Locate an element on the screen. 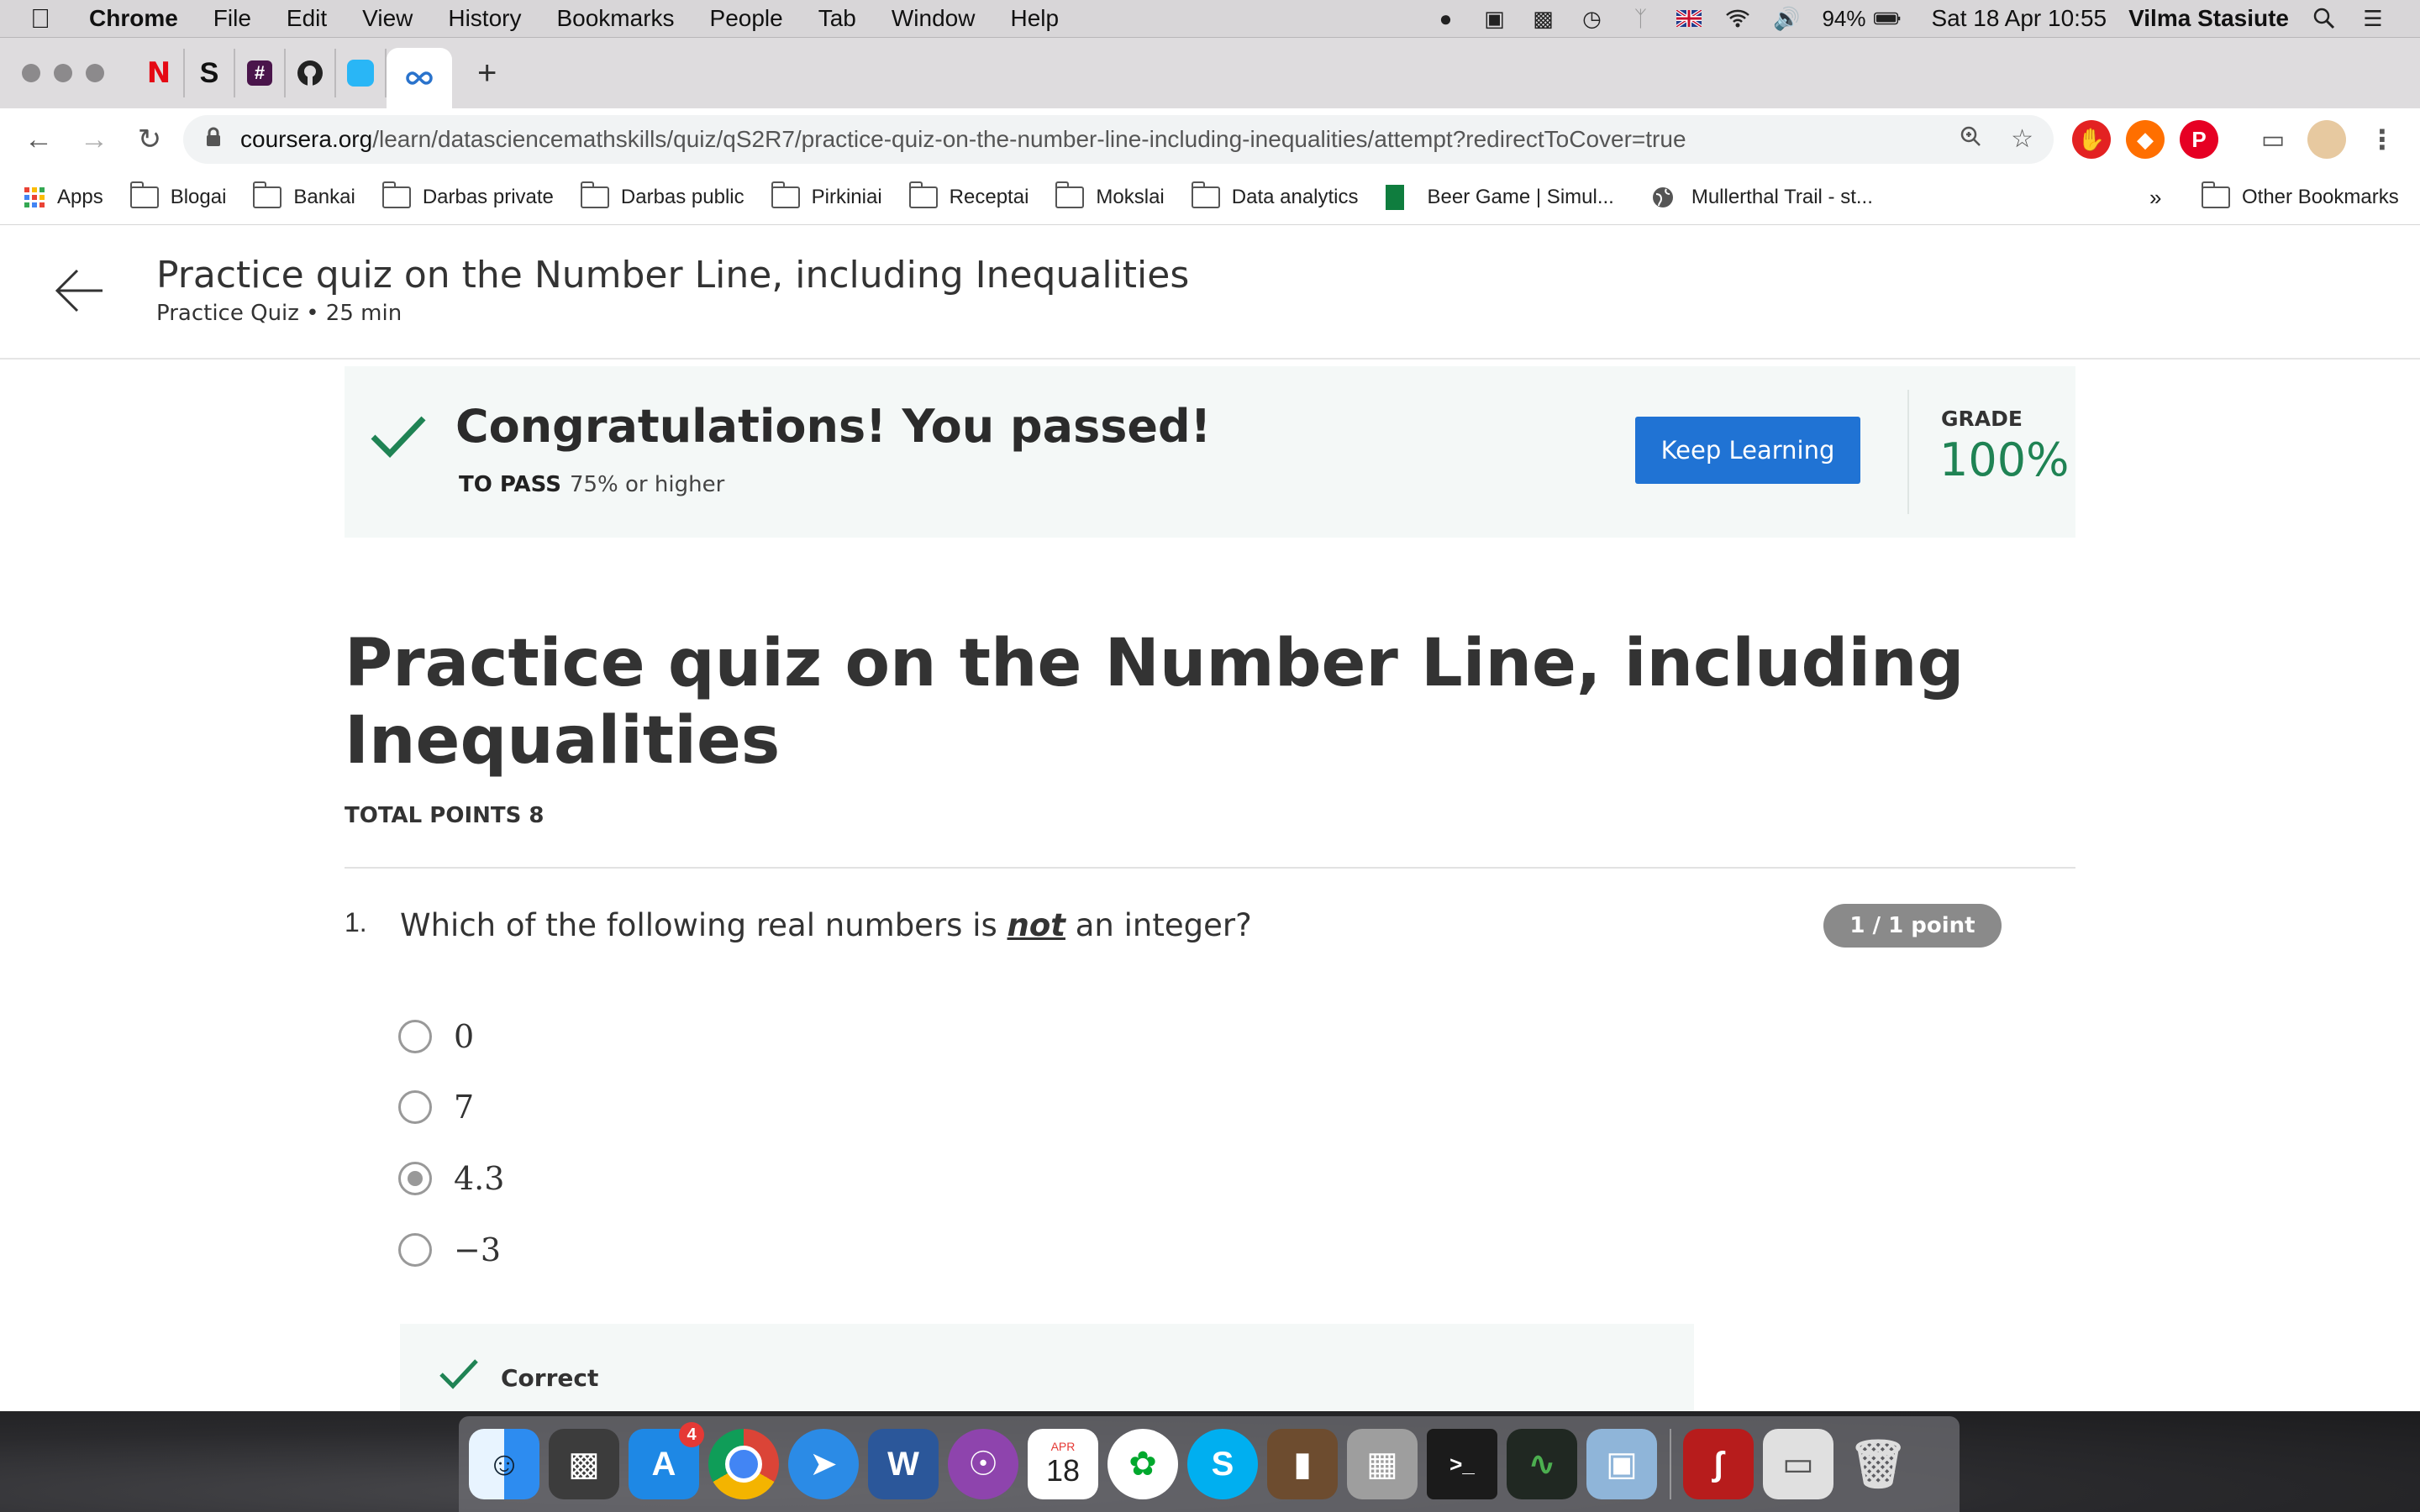 The height and width of the screenshot is (1512, 2420). answer-option: 7 is located at coordinates (436, 1107).